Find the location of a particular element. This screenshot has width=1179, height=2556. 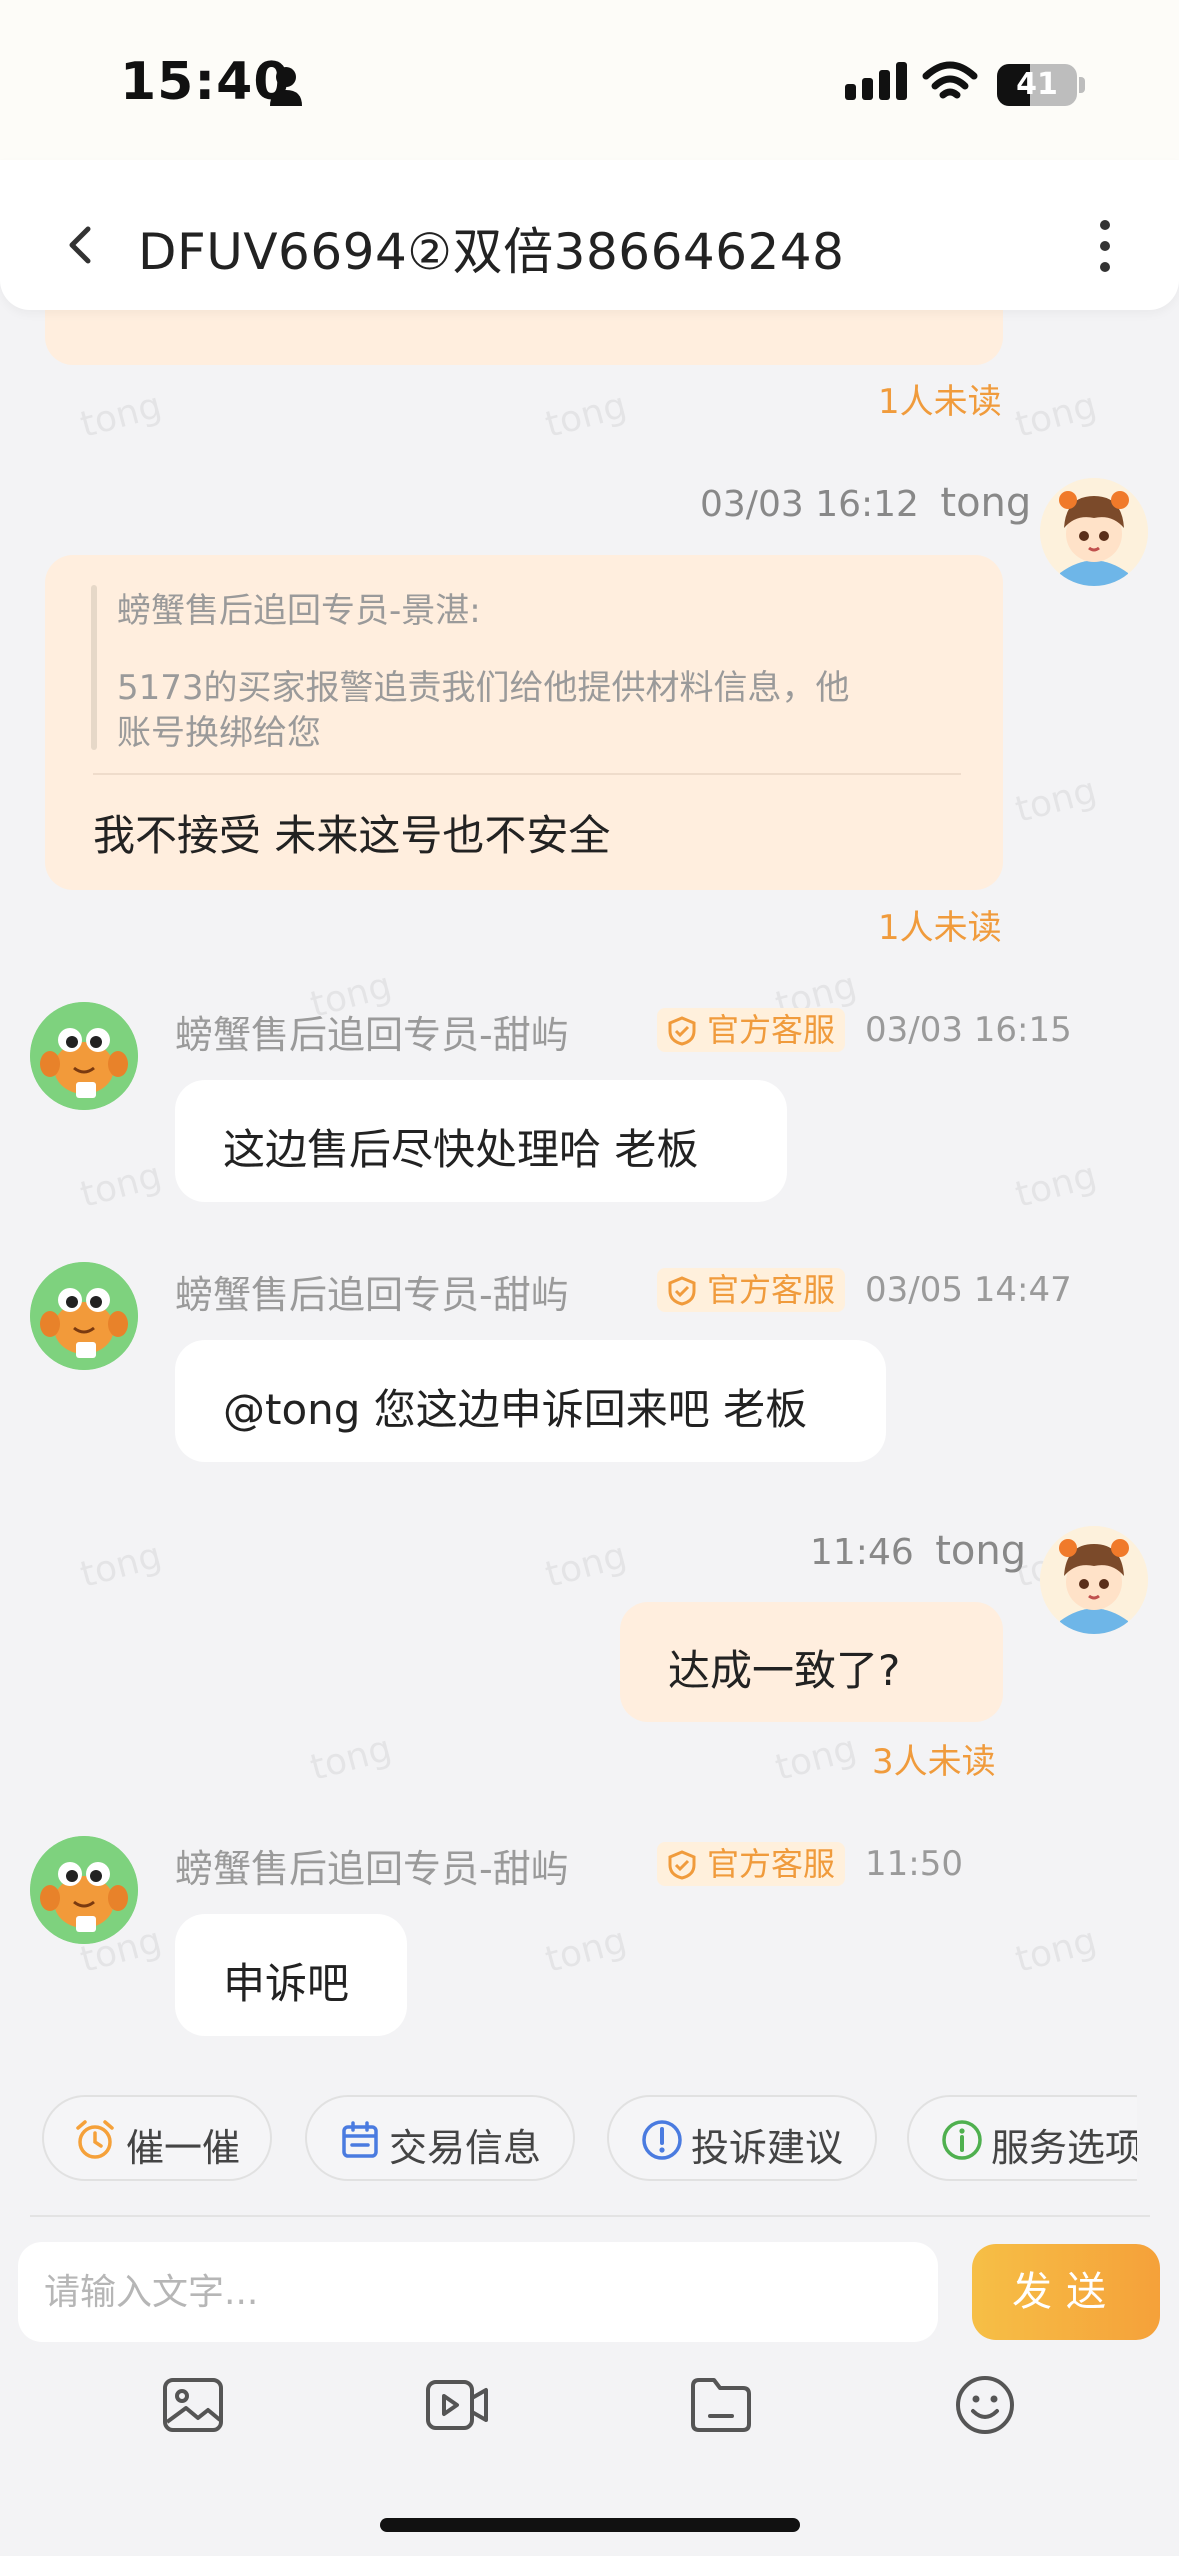

message-time: 03/05 14:47 is located at coordinates (968, 1290).